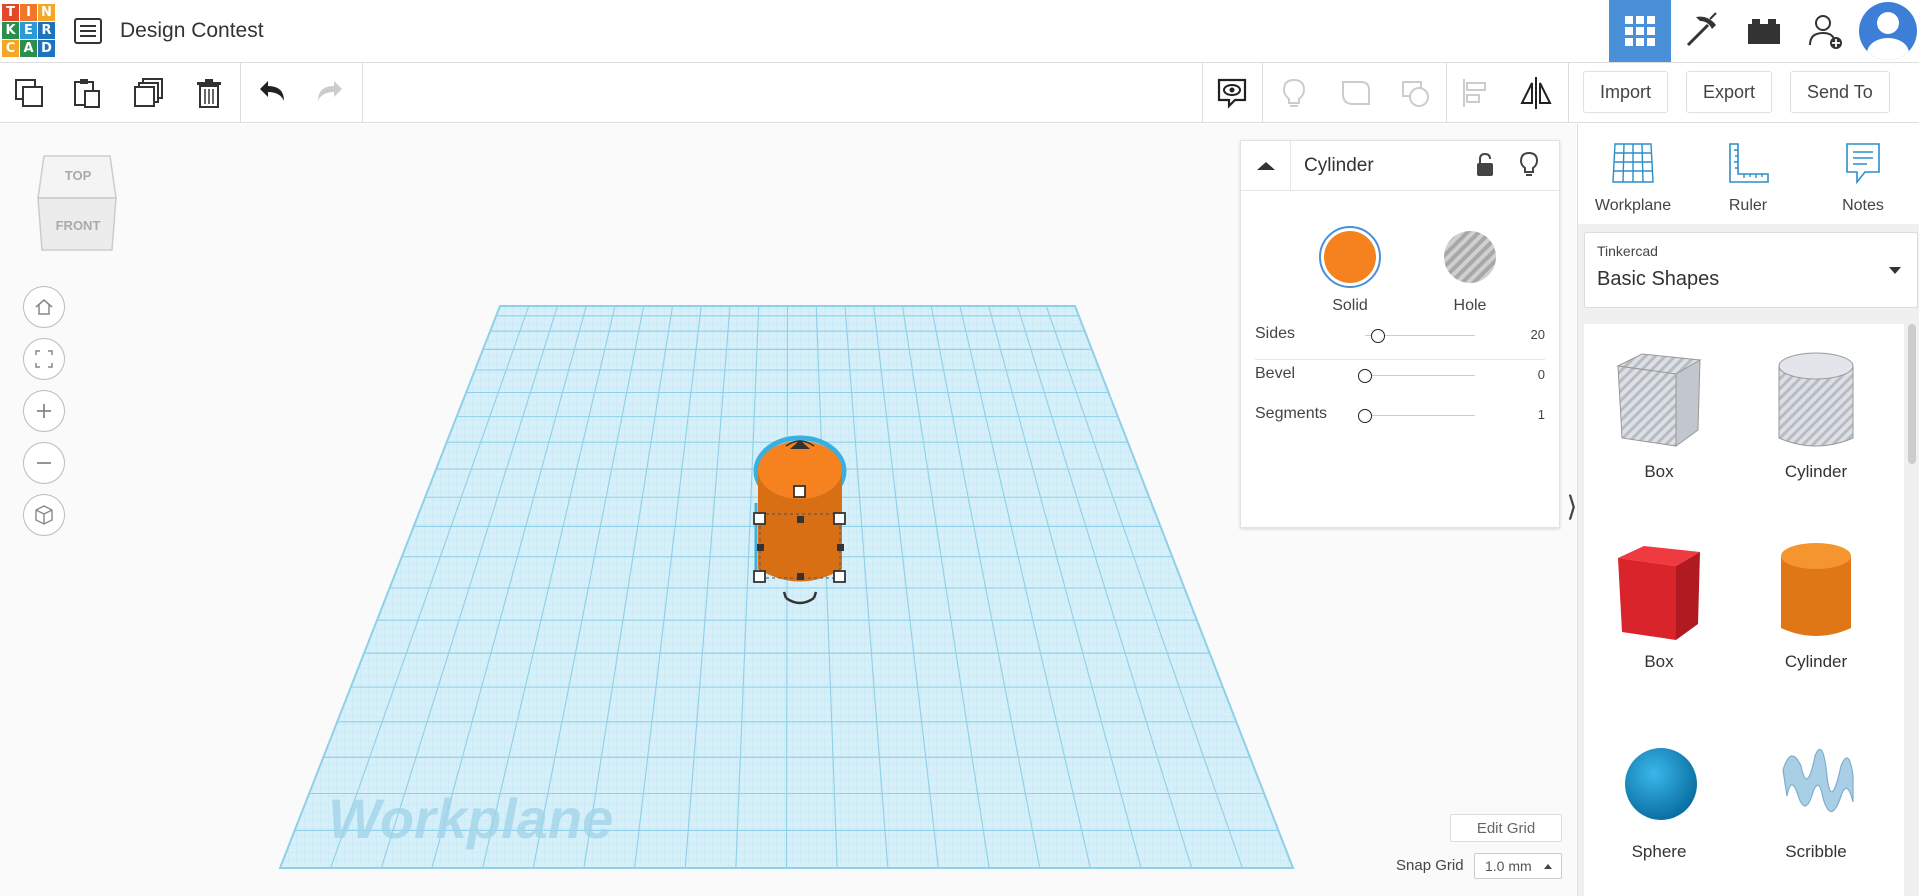 The height and width of the screenshot is (896, 1919). Describe the element at coordinates (1541, 374) in the screenshot. I see `prop-value: 0` at that location.